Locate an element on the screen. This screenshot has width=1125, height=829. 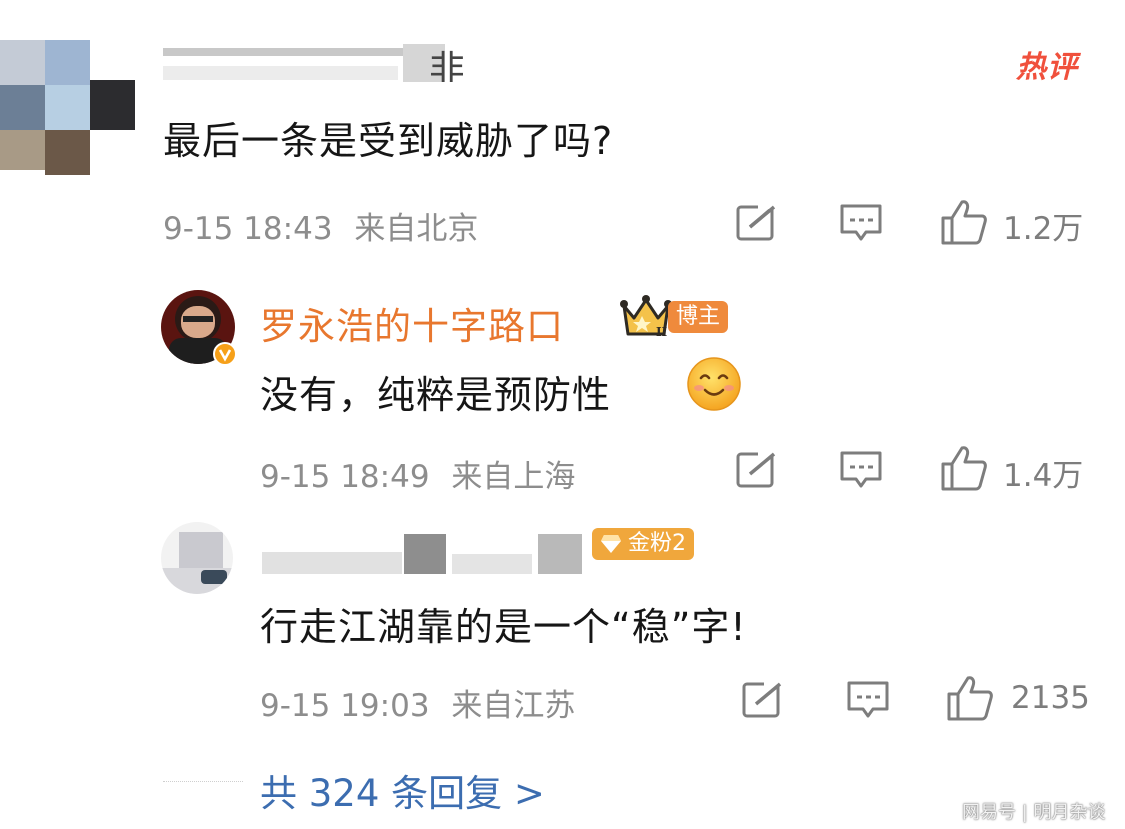
username-obscured is located at coordinates (427, 552).